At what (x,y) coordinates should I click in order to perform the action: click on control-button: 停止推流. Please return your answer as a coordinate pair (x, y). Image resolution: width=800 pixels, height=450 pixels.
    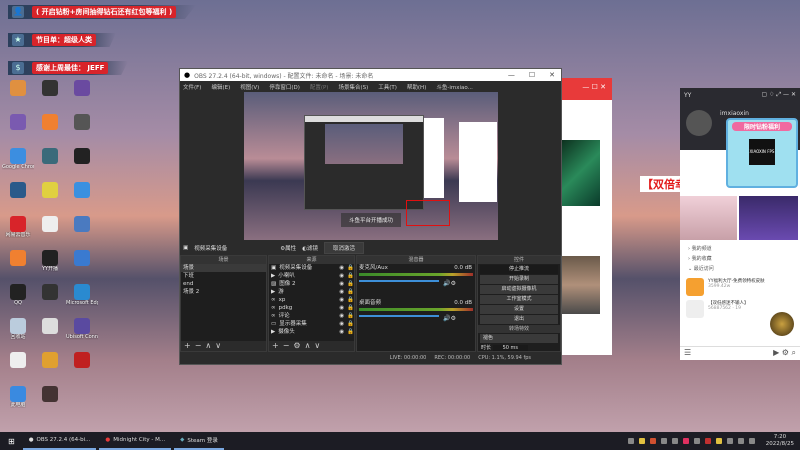
    Looking at the image, I should click on (519, 269).